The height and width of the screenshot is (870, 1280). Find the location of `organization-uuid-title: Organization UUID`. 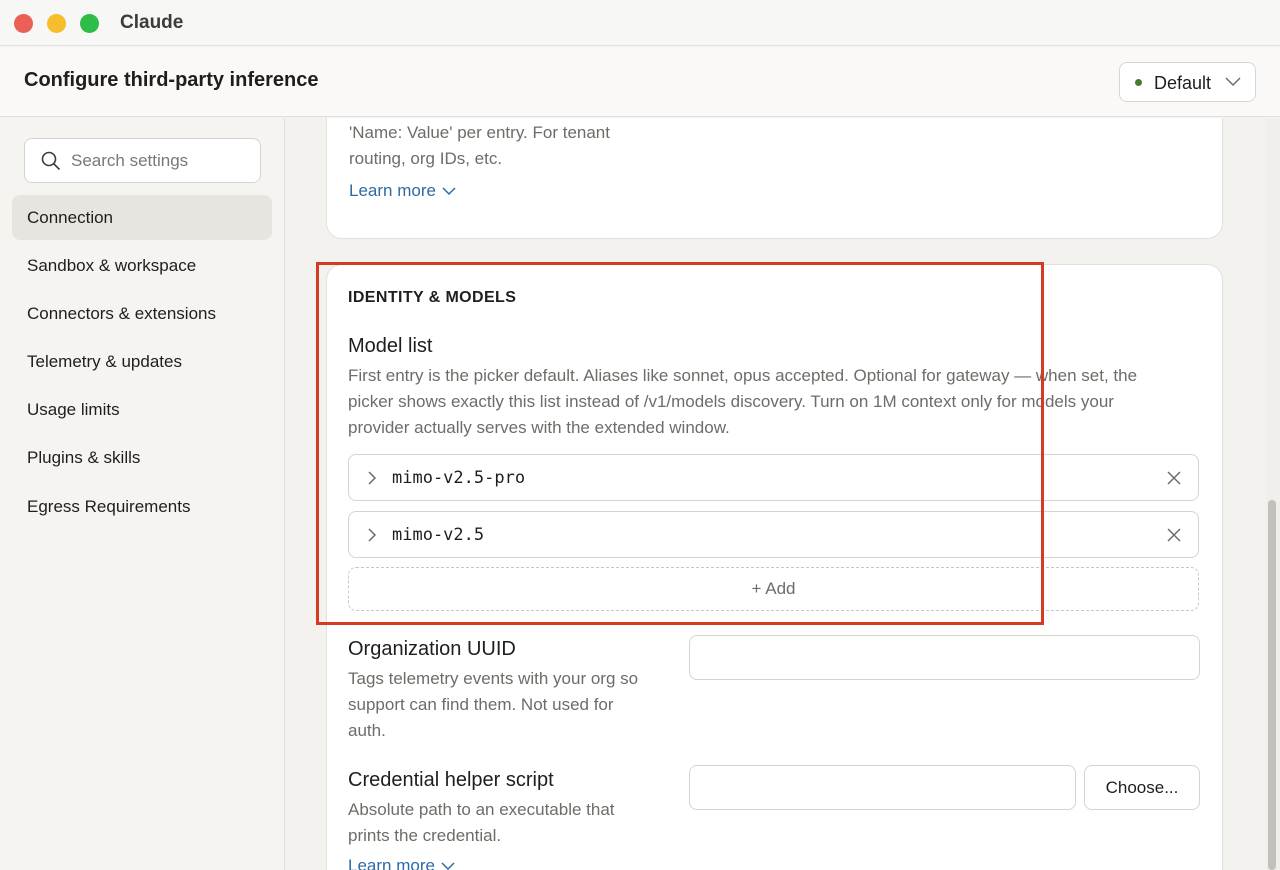

organization-uuid-title: Organization UUID is located at coordinates (432, 649).